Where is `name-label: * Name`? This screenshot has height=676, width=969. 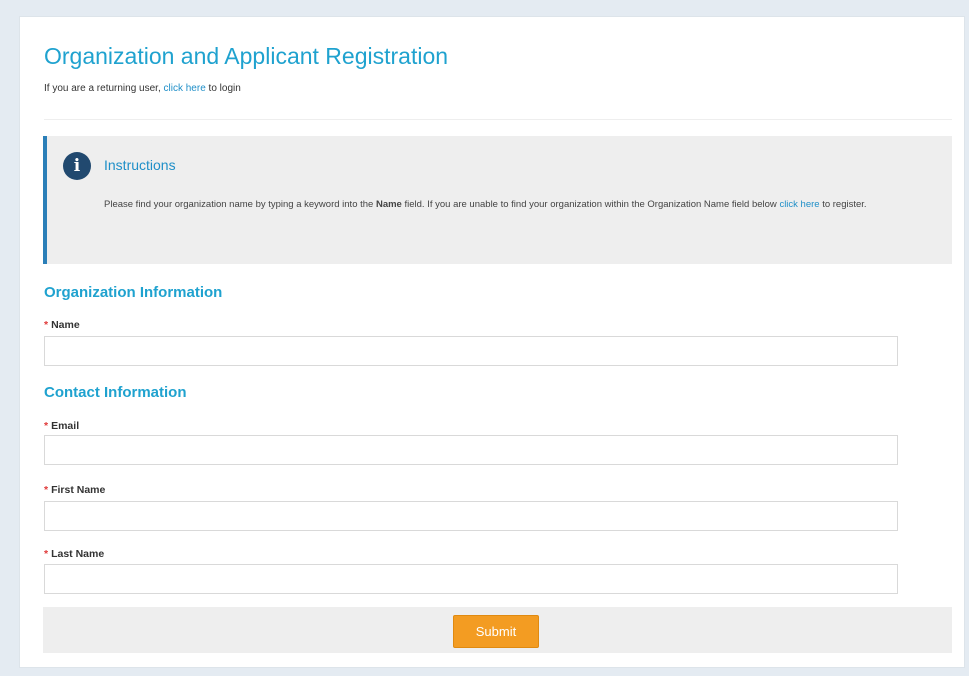
name-label: * Name is located at coordinates (62, 325).